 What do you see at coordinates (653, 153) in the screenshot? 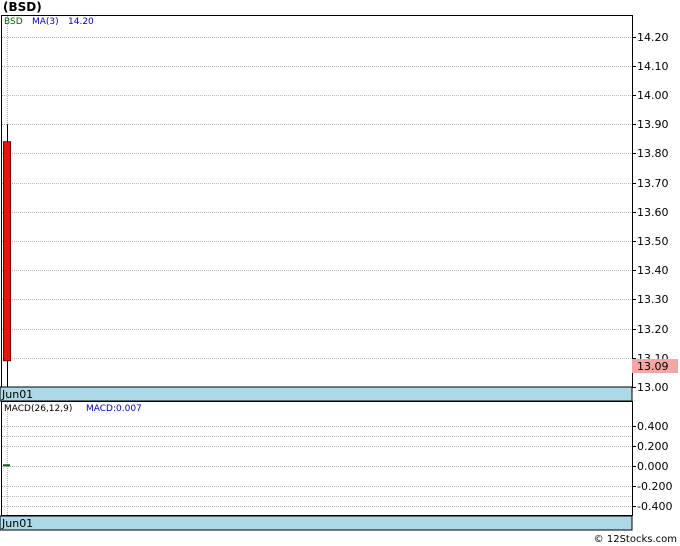
I see `price-tick-label: 13.80` at bounding box center [653, 153].